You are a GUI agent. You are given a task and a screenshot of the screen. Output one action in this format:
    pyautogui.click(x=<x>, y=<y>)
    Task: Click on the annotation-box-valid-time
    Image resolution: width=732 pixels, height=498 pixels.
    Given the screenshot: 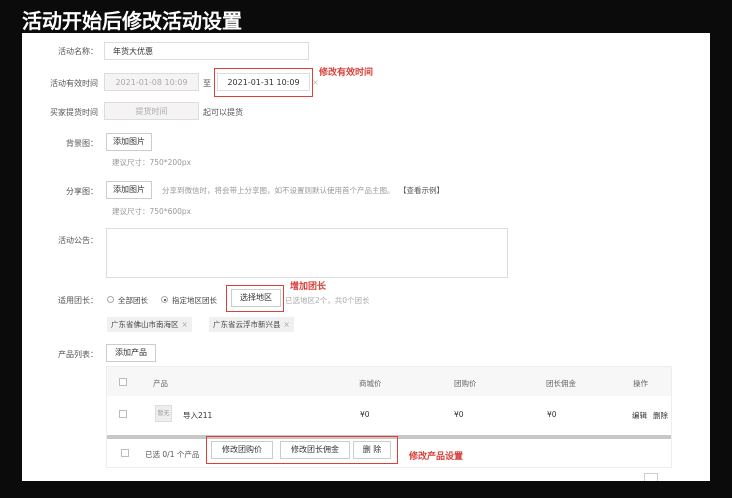 What is the action you would take?
    pyautogui.click(x=263, y=82)
    